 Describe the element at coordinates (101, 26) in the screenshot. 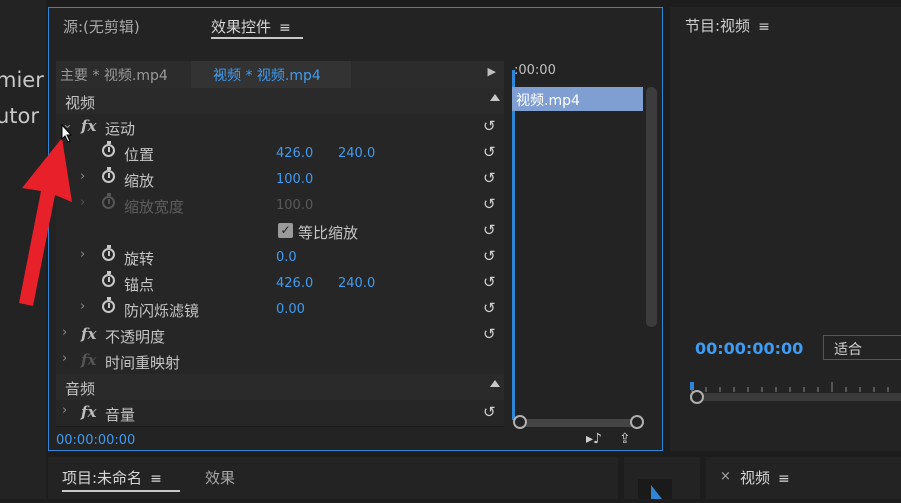

I see `tab-source: 源:(无剪辑)` at that location.